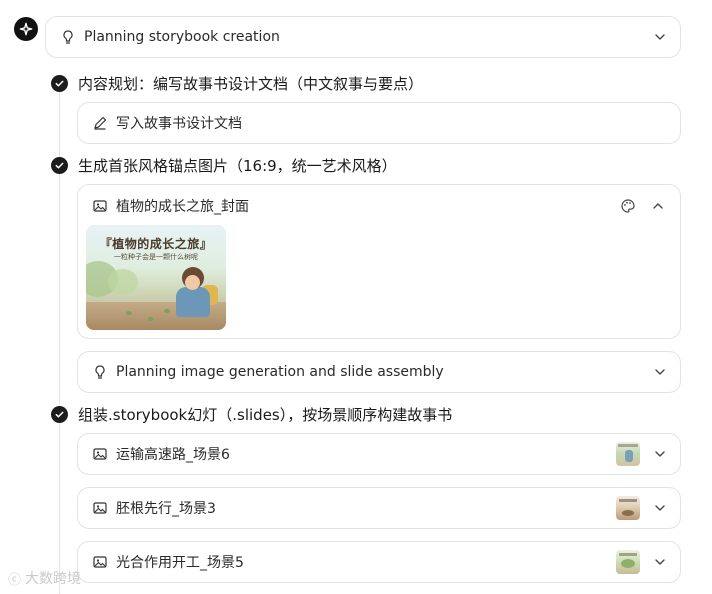 This screenshot has width=712, height=594. Describe the element at coordinates (15, 580) in the screenshot. I see `watermark-logo-icon: ⓒ` at that location.